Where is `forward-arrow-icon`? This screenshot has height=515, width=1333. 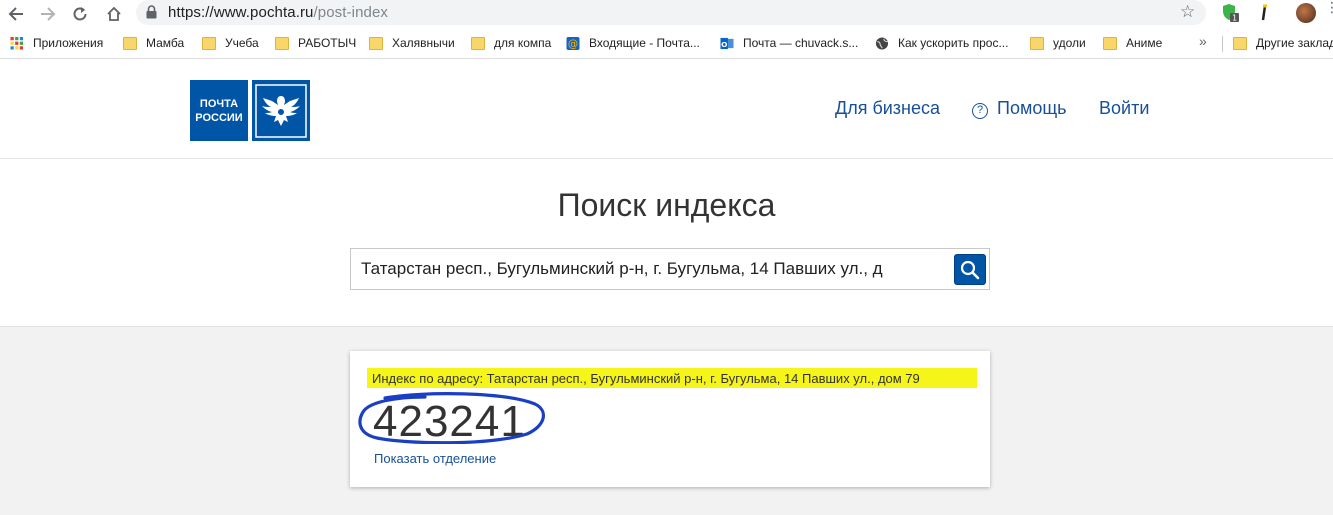 forward-arrow-icon is located at coordinates (48, 14).